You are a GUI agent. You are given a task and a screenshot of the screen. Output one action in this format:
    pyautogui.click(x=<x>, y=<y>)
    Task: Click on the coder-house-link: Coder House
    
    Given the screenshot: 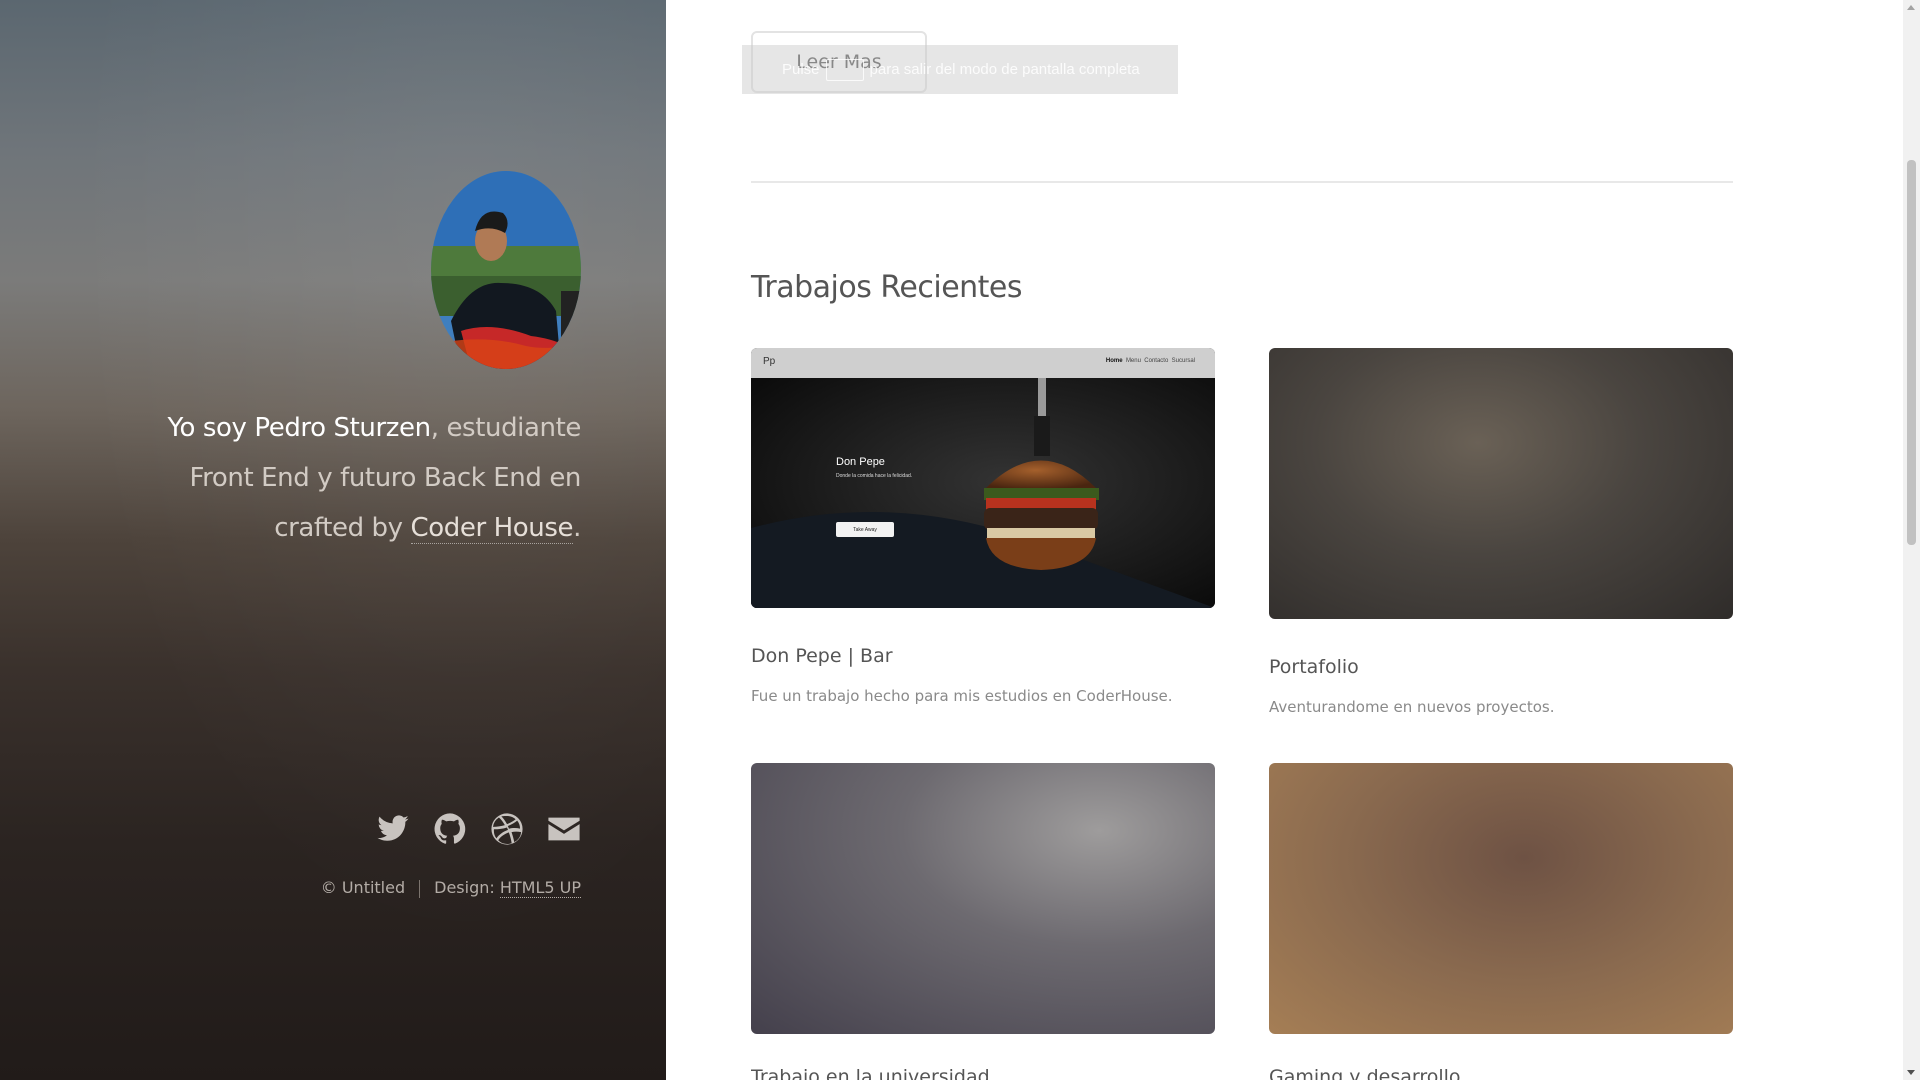 What is the action you would take?
    pyautogui.click(x=492, y=528)
    